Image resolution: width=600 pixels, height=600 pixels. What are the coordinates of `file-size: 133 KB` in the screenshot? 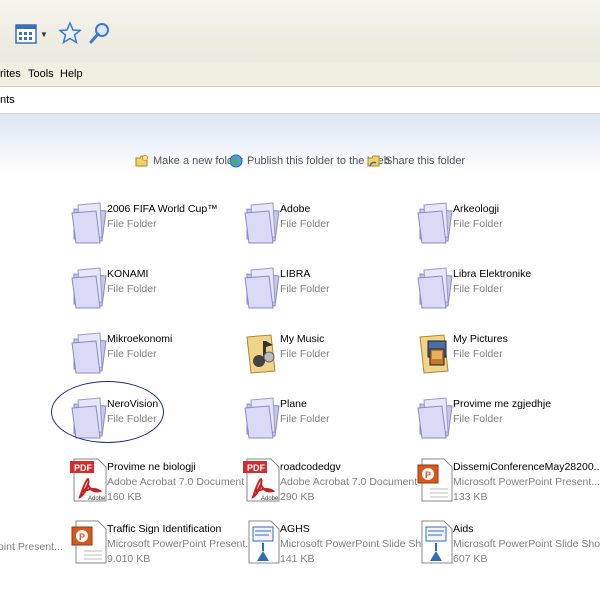 It's located at (470, 497).